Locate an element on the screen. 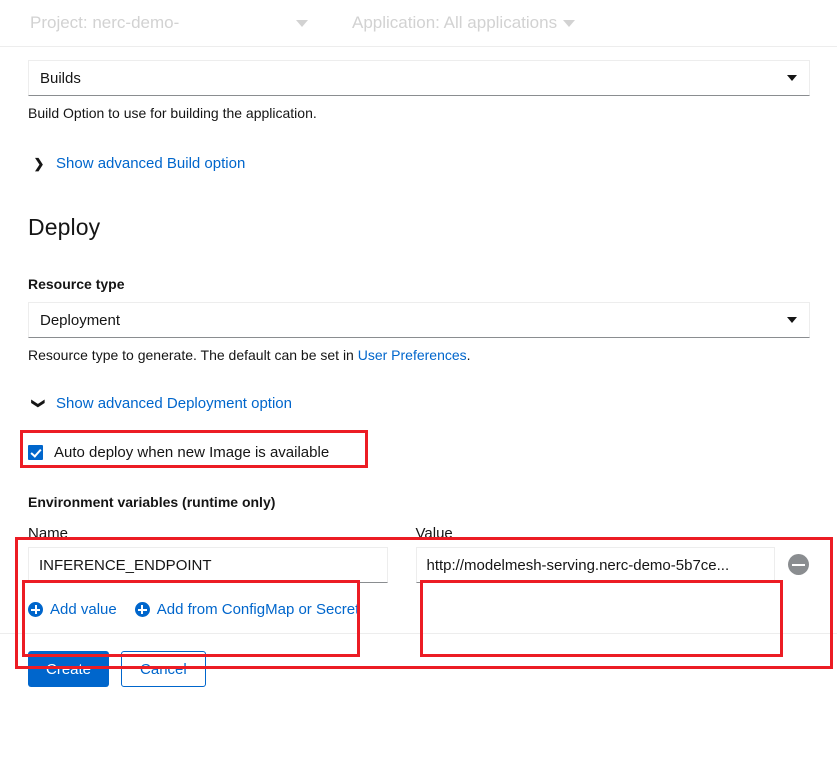 The width and height of the screenshot is (837, 781). show-advanced-deployment-label: Show advanced Deployment option is located at coordinates (174, 403).